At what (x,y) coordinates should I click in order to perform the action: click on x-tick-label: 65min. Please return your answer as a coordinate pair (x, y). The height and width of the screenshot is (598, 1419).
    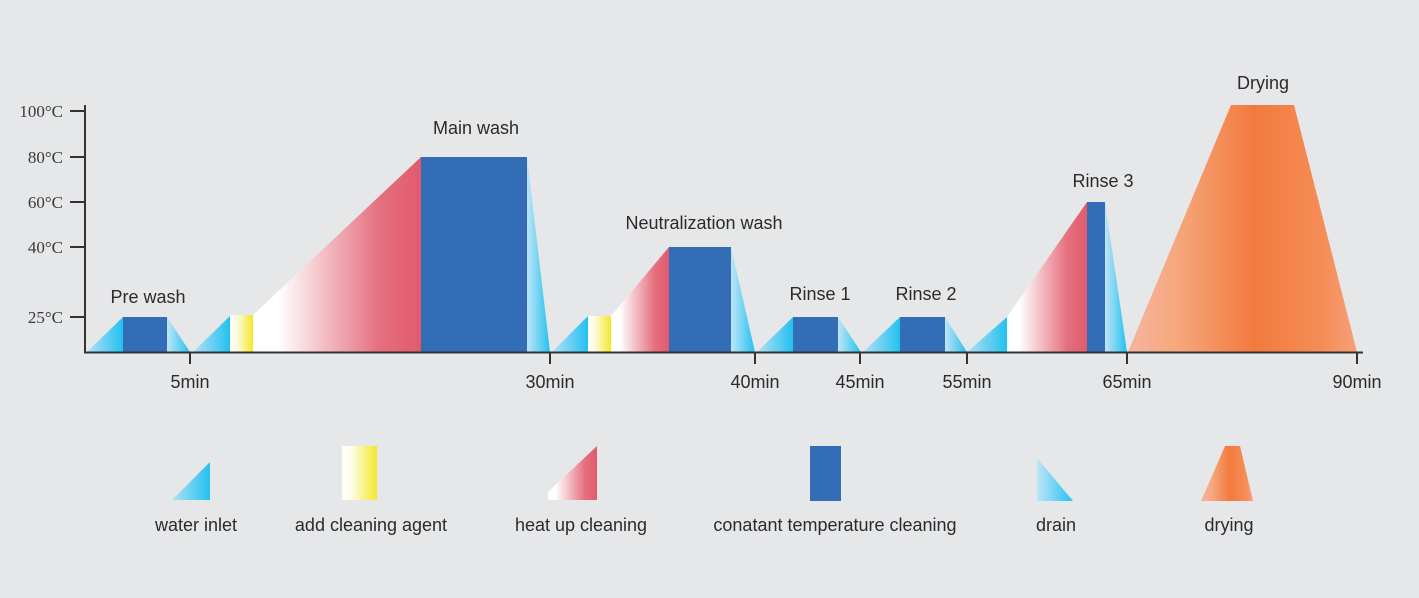
    Looking at the image, I should click on (1126, 382).